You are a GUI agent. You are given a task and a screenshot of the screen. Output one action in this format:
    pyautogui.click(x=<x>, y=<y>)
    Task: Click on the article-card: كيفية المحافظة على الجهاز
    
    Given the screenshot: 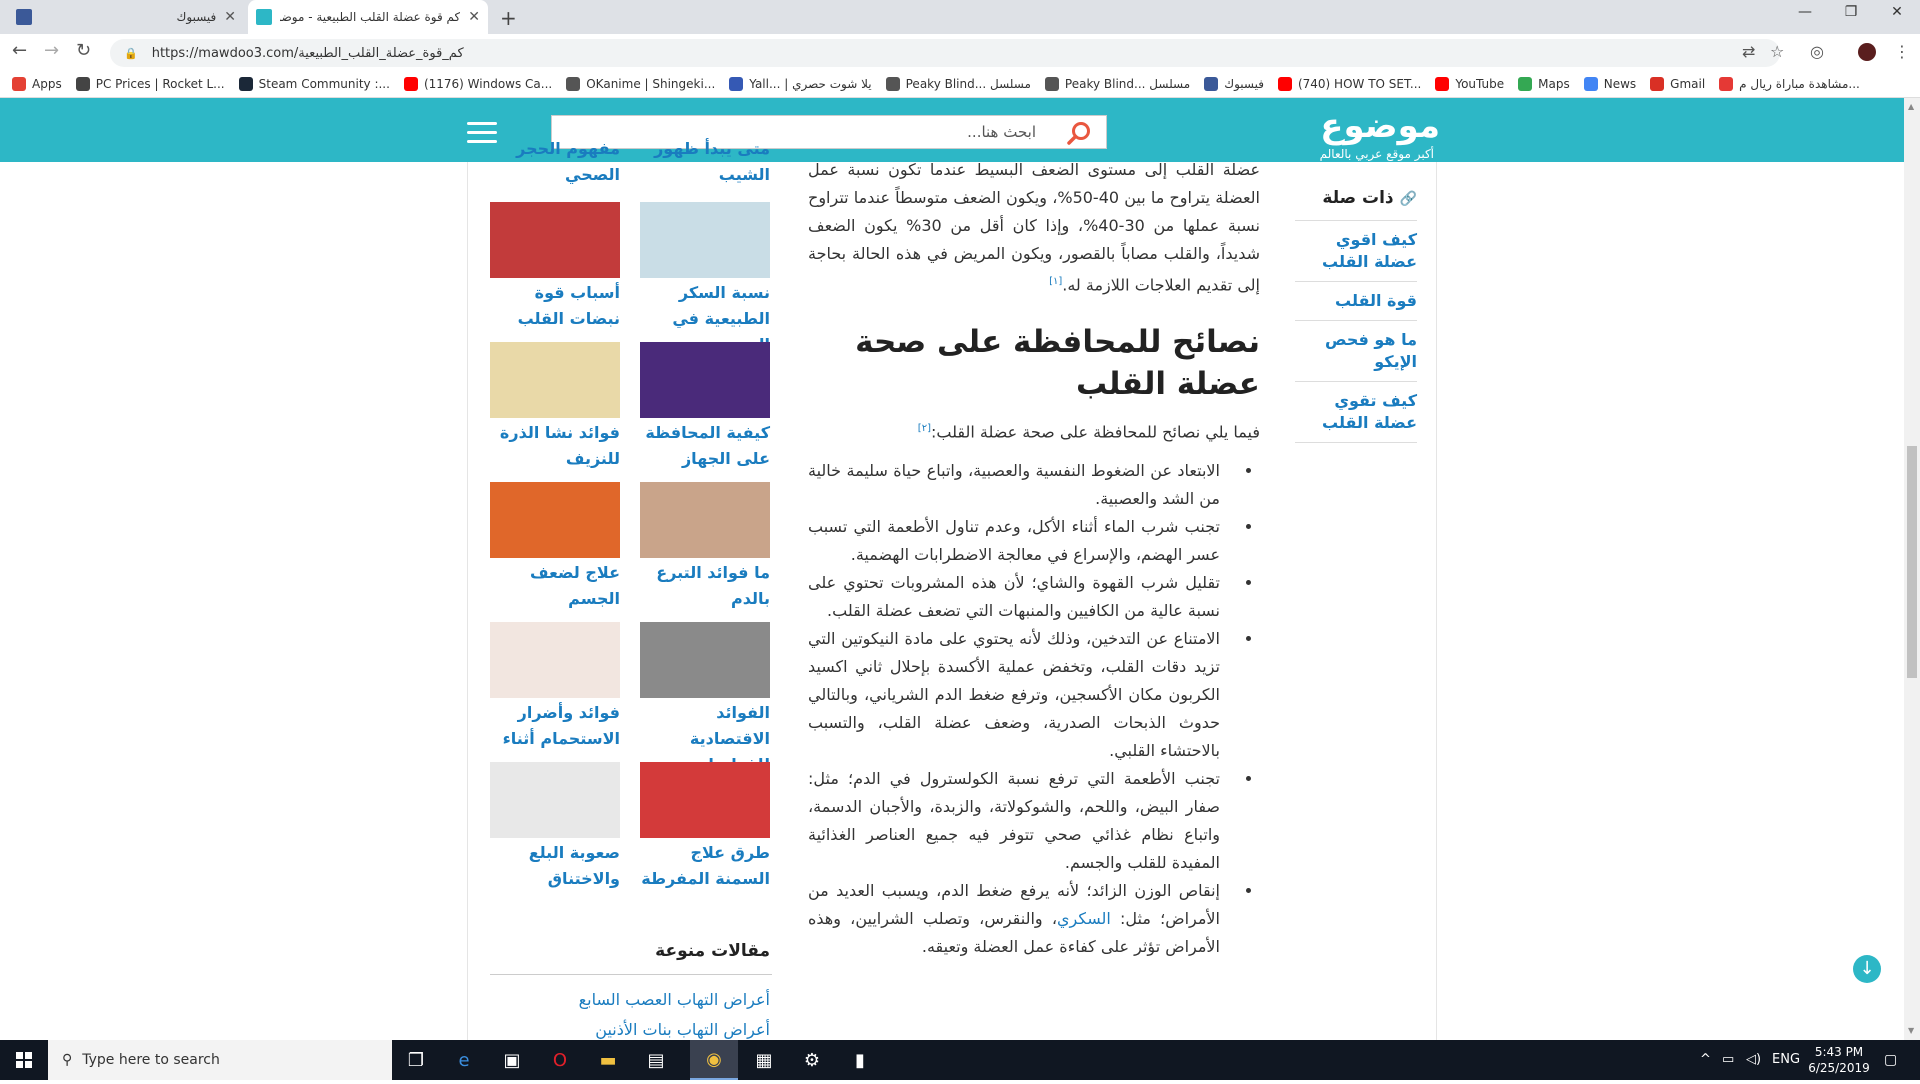 What is the action you would take?
    pyautogui.click(x=705, y=412)
    